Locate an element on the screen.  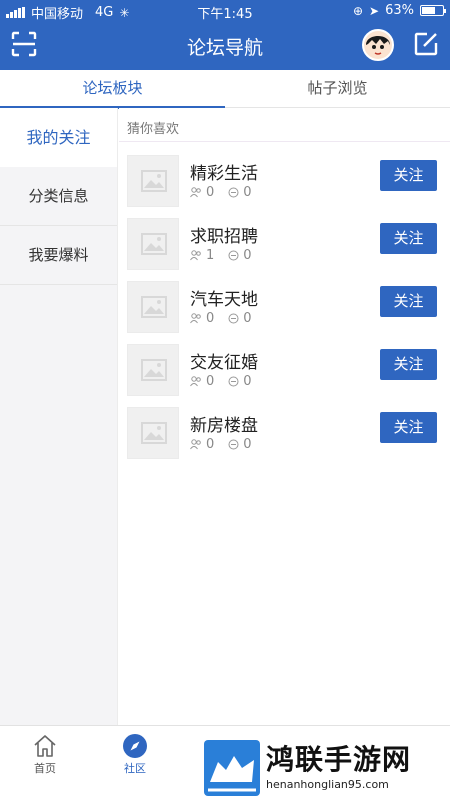
tab-forum-sections: 论坛板块 is located at coordinates (112, 89).